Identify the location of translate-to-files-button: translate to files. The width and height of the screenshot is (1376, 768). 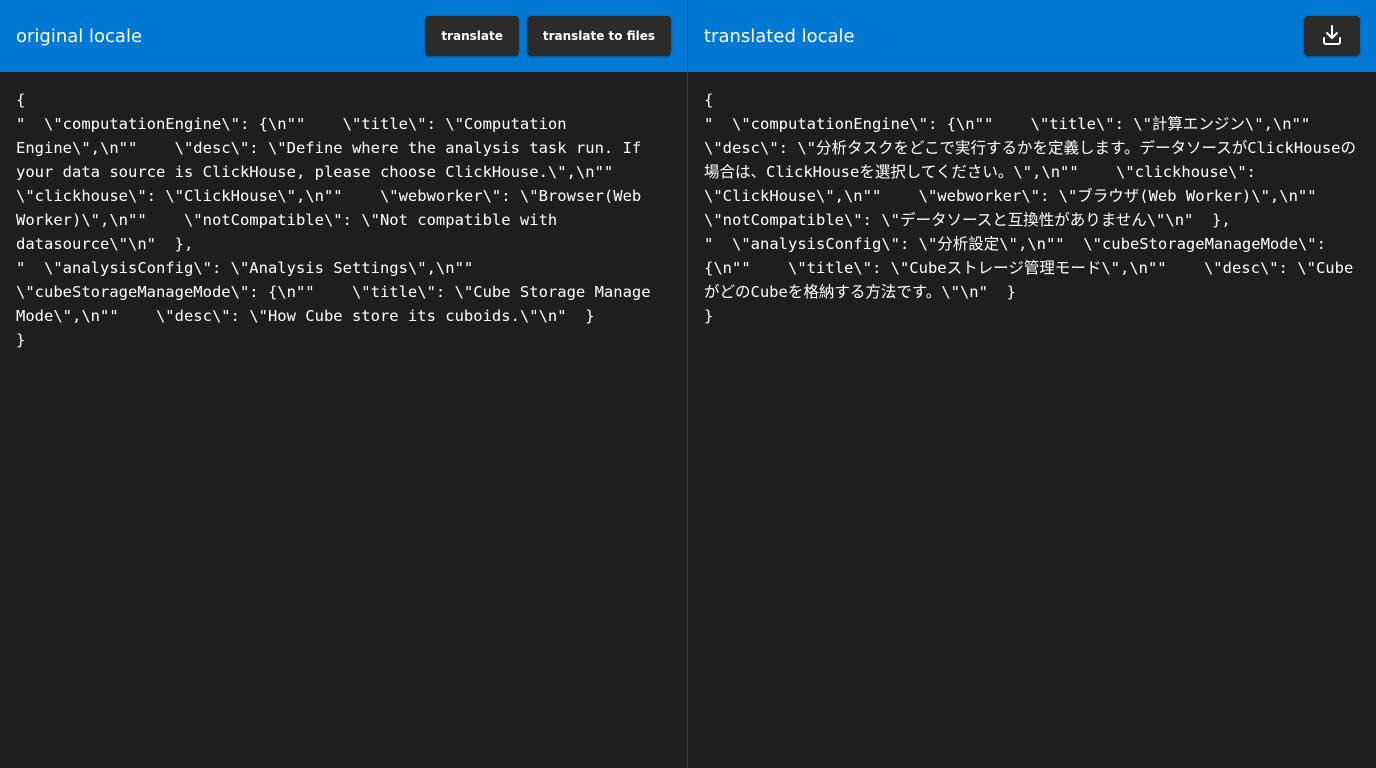
(598, 36).